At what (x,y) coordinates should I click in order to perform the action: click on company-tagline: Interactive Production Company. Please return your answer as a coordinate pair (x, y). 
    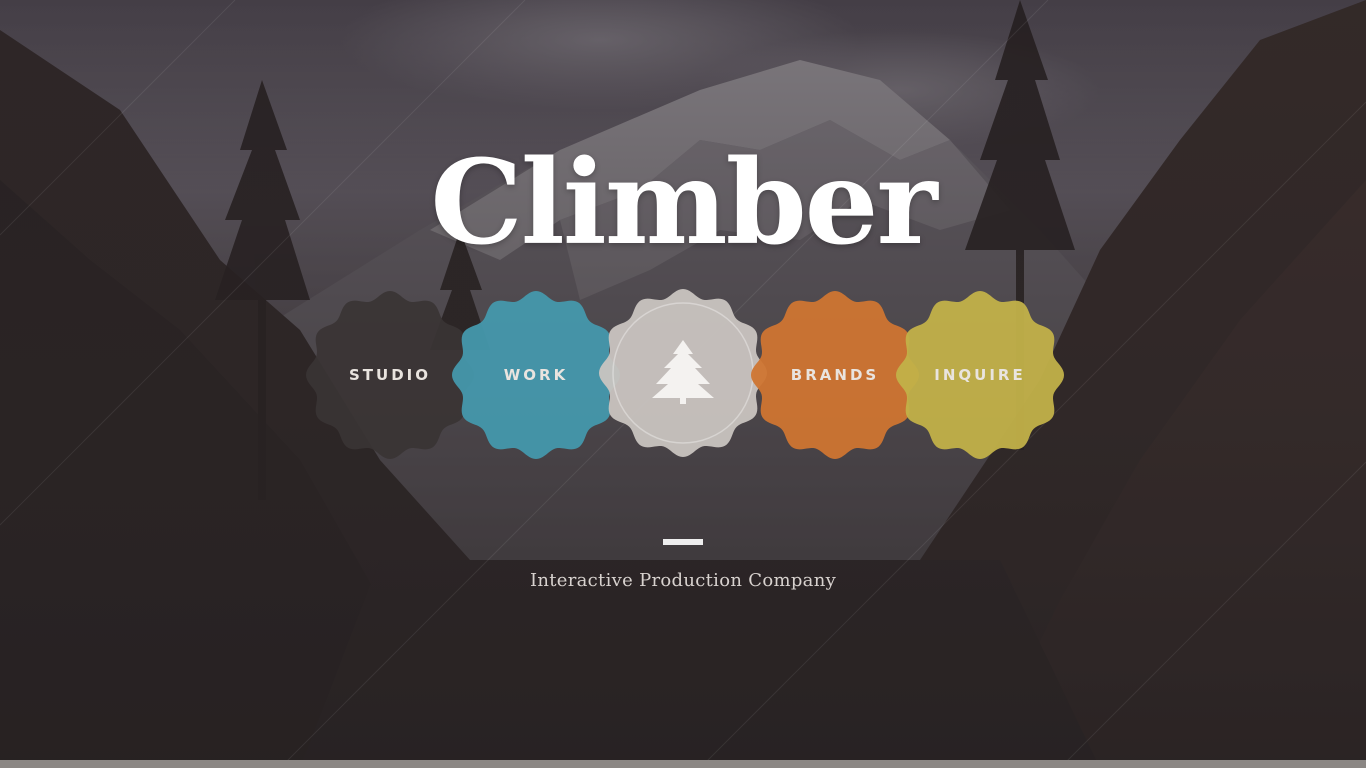
    Looking at the image, I should click on (683, 580).